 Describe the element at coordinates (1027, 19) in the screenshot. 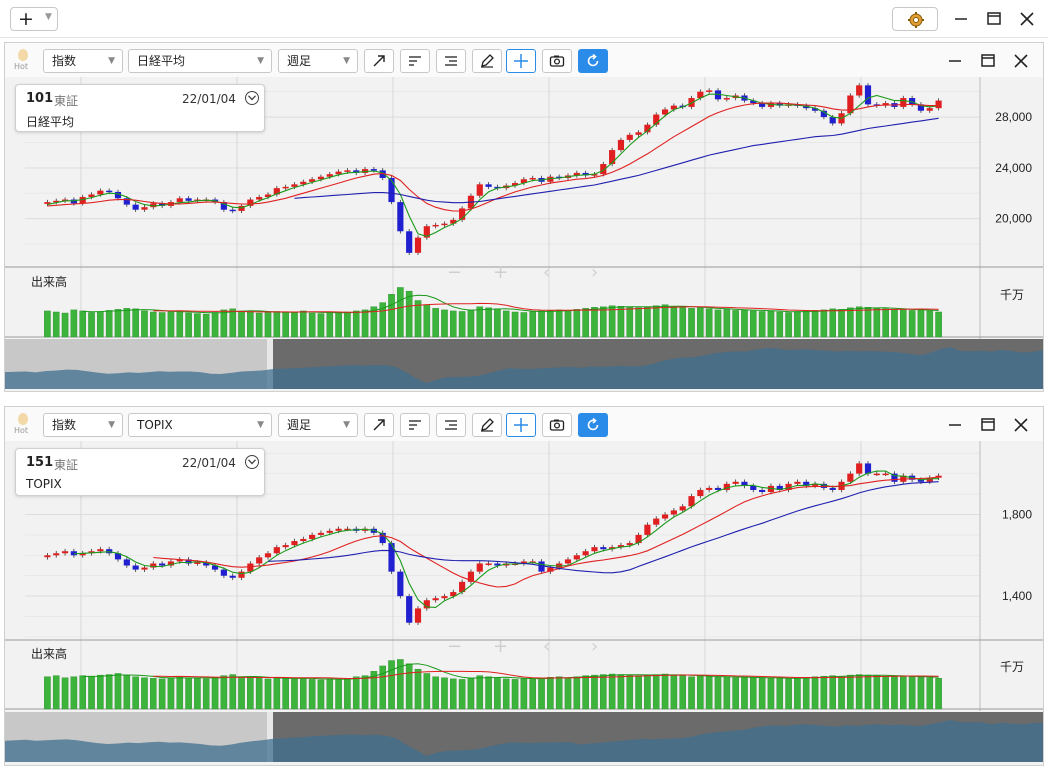

I see `close-icon` at that location.